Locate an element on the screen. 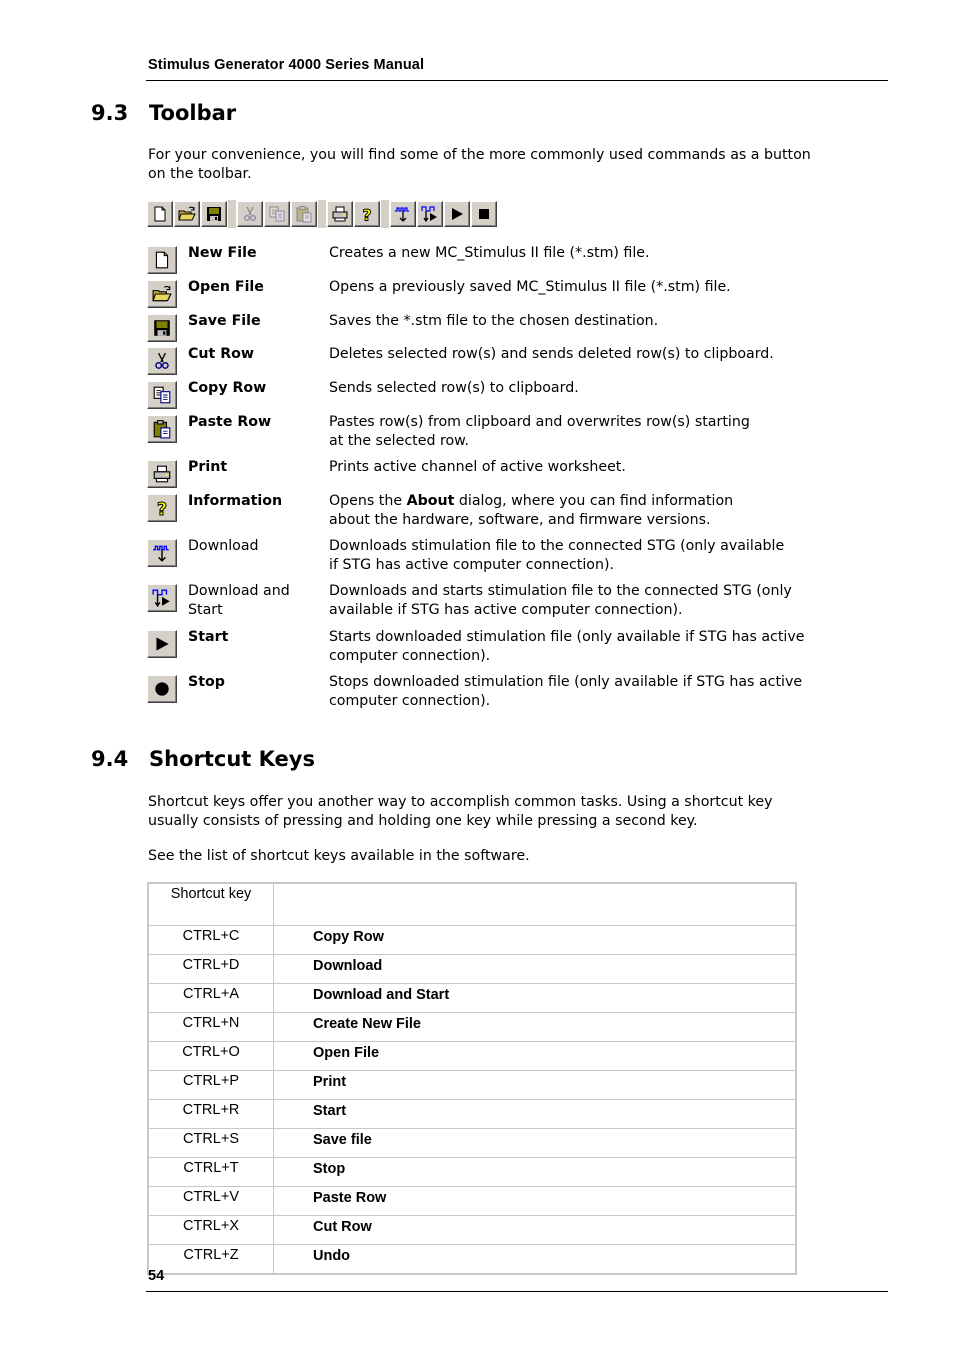 The width and height of the screenshot is (954, 1350). section-number: 9.3 is located at coordinates (110, 113).